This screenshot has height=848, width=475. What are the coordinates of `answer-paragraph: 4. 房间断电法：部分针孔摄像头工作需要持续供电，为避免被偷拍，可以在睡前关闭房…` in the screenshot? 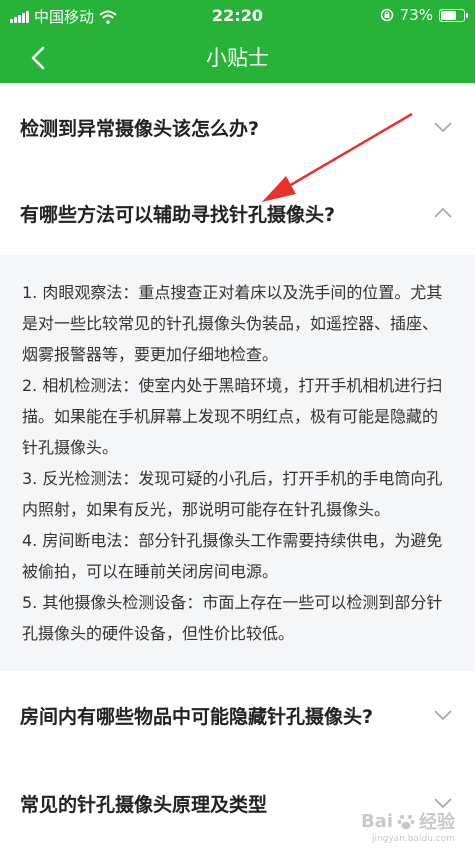 It's located at (232, 556).